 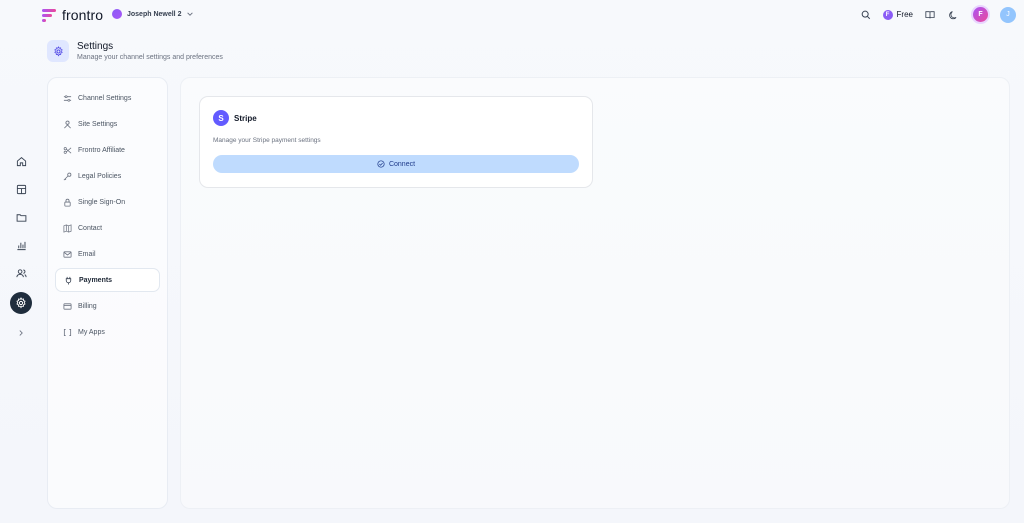 What do you see at coordinates (95, 46) in the screenshot?
I see `page-title: Settings` at bounding box center [95, 46].